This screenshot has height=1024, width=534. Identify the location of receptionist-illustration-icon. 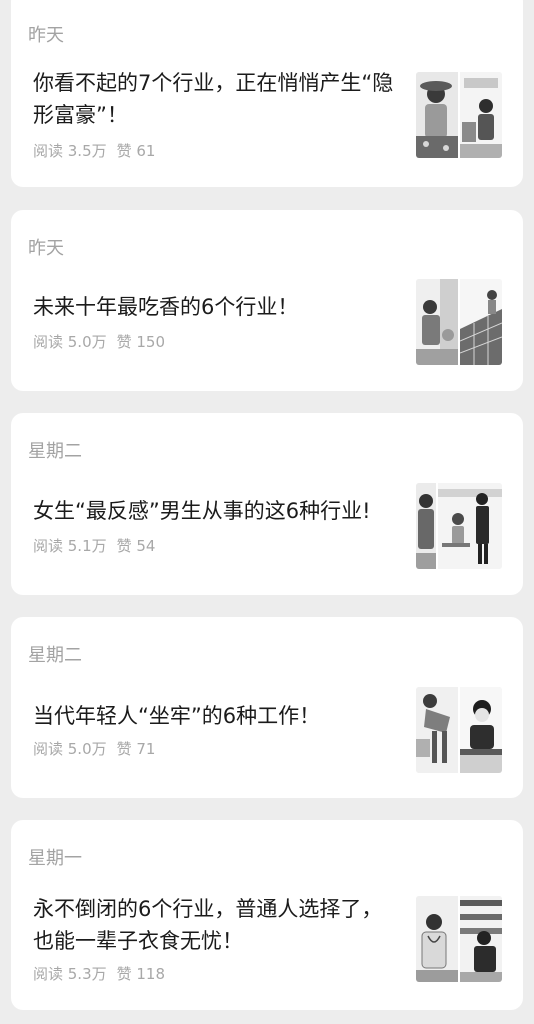
(481, 730).